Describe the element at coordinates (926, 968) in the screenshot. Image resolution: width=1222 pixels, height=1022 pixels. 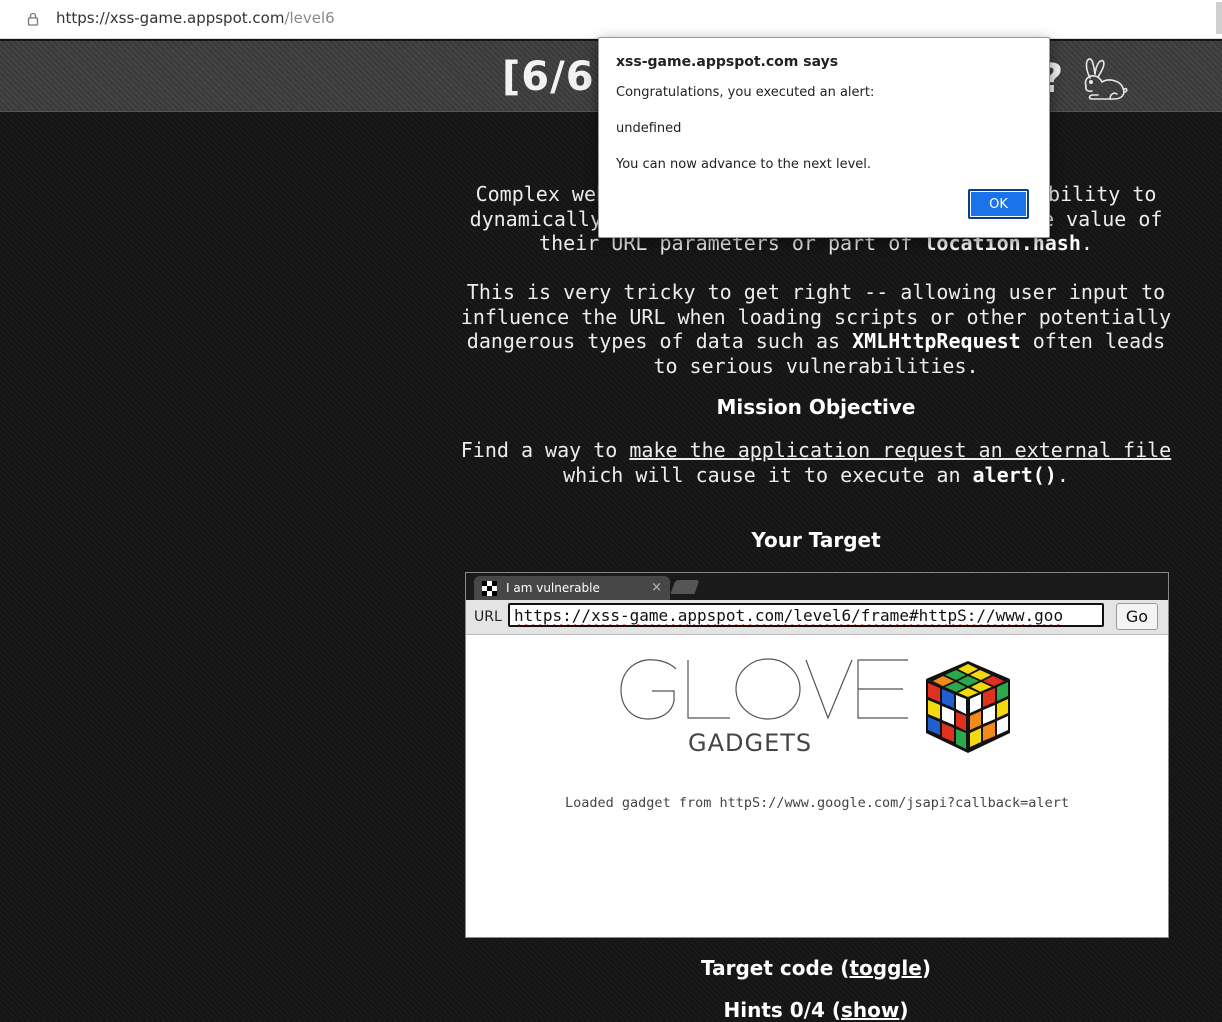
I see `target-code-end: )` at that location.